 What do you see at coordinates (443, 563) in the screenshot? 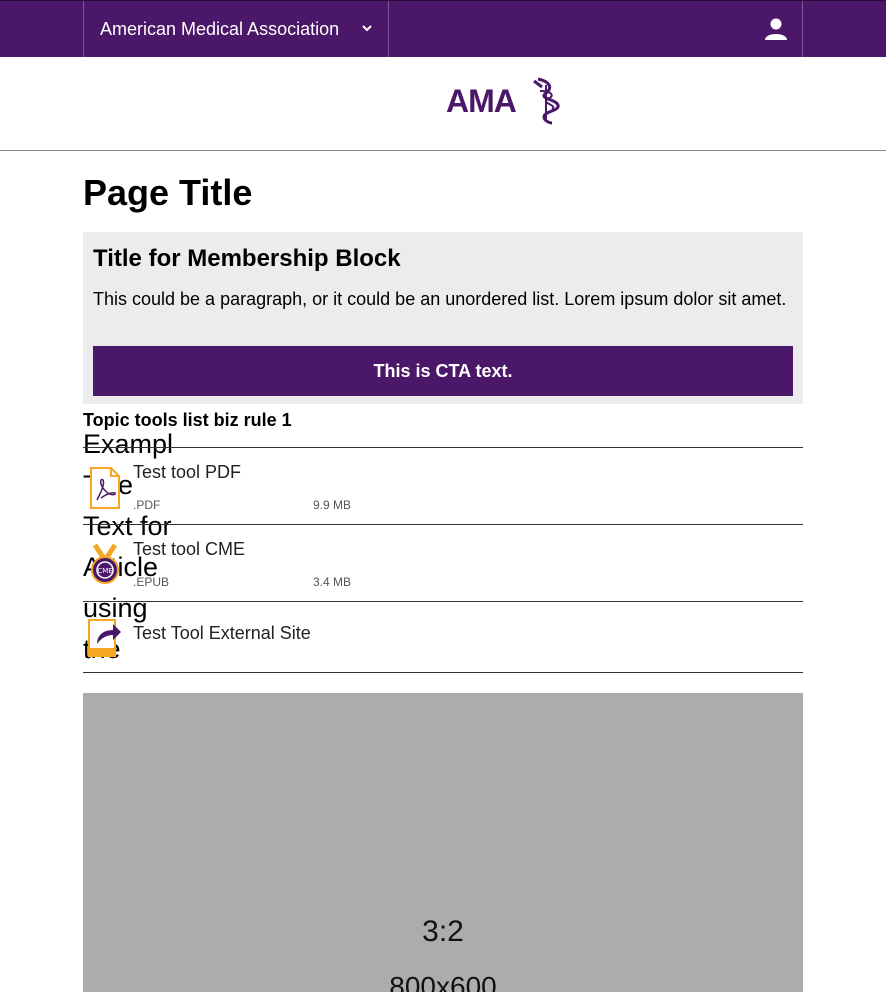
I see `tool-item-cme: CME Test tool CME .EPUB 3.4 MB` at bounding box center [443, 563].